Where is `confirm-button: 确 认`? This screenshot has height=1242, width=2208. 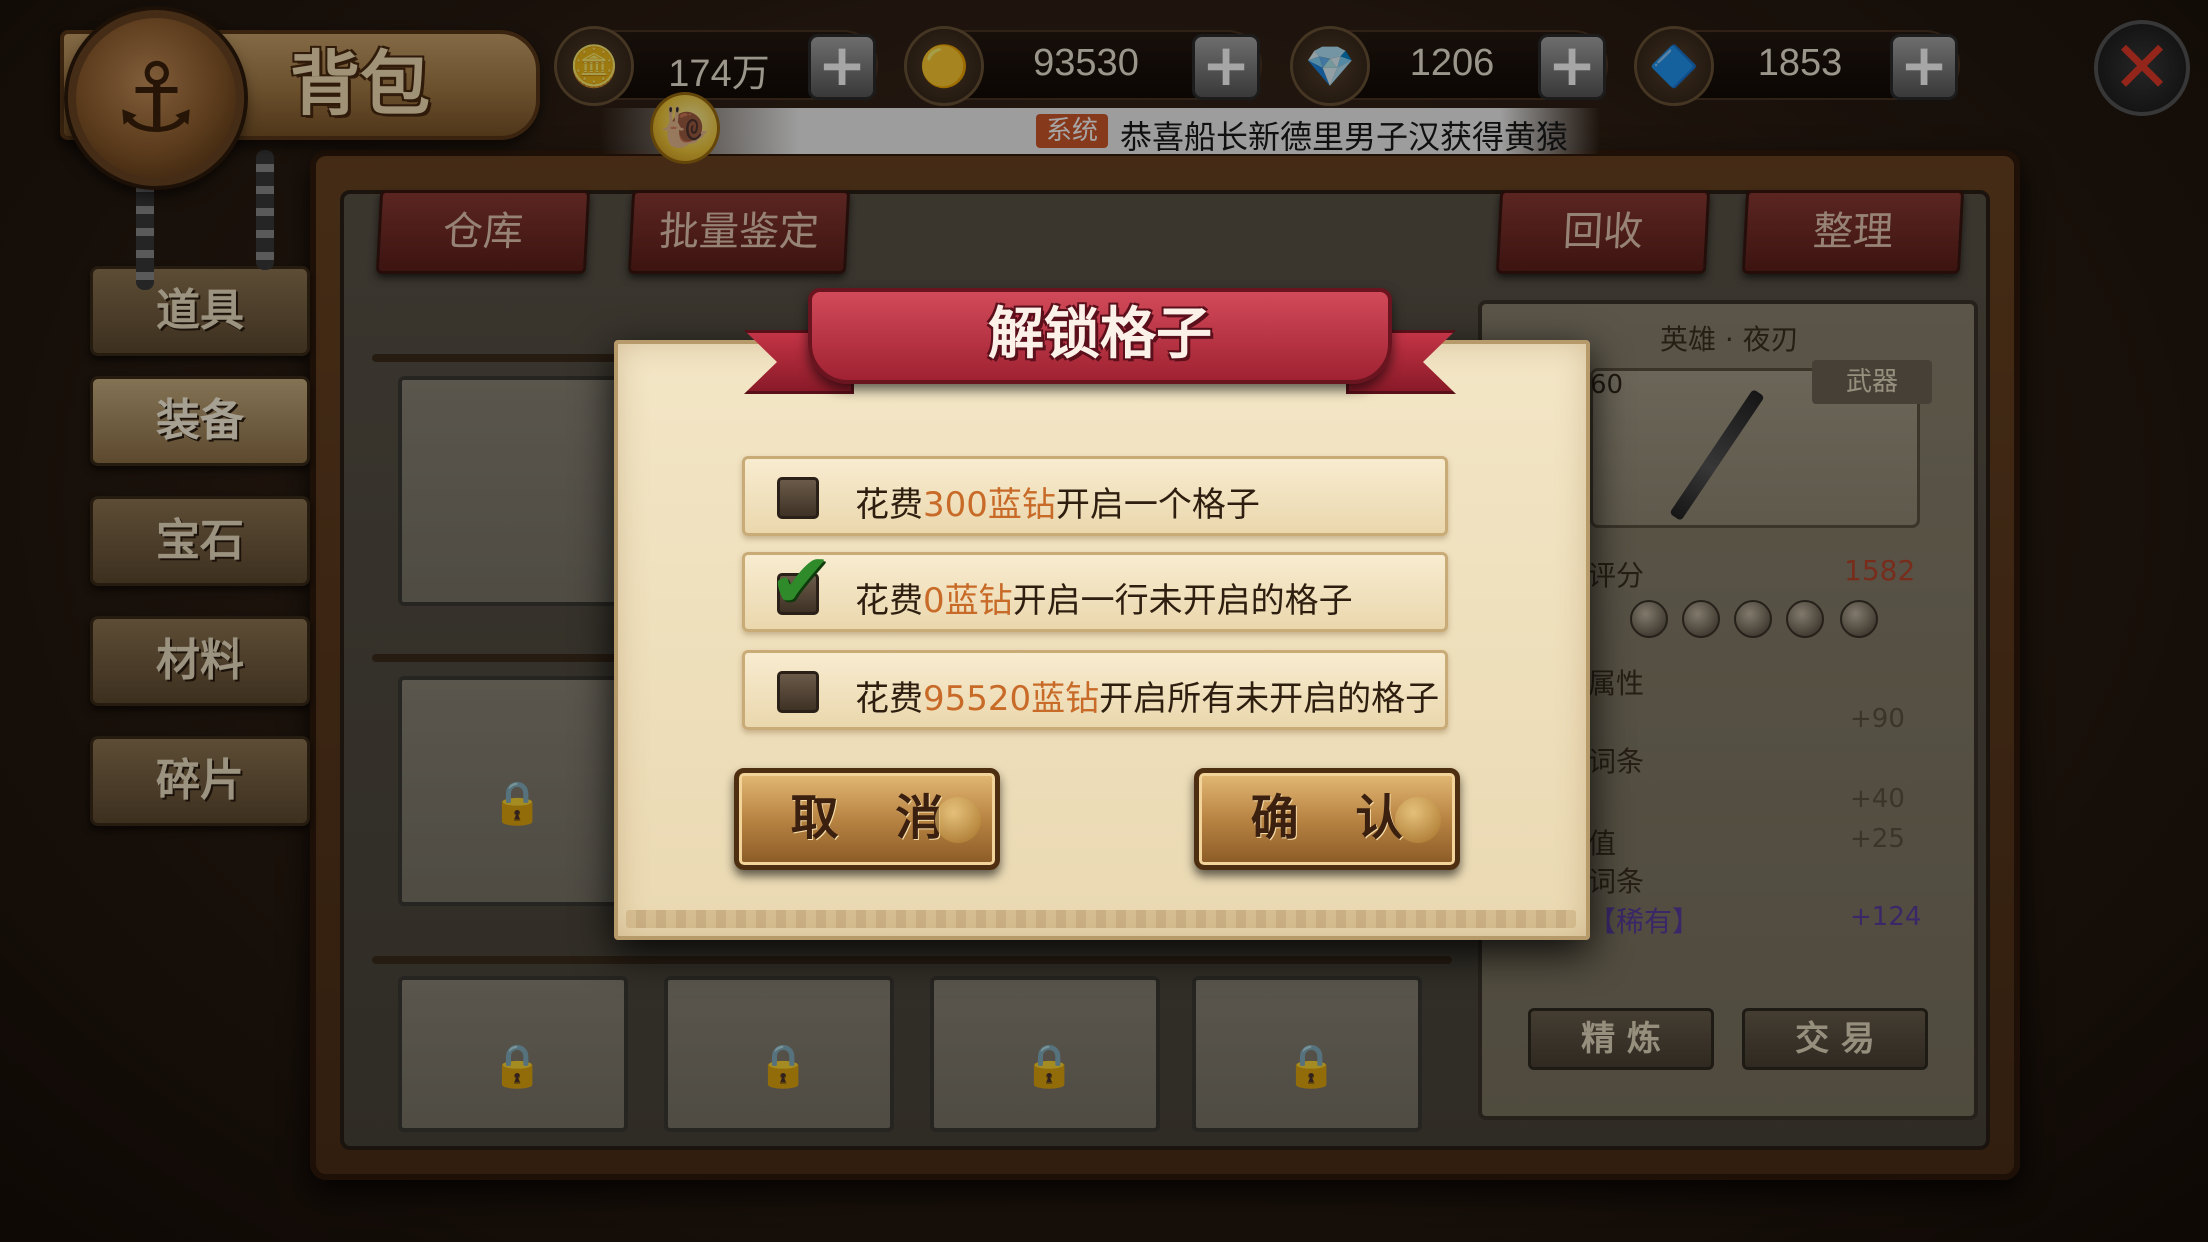
confirm-button: 确 认 is located at coordinates (1327, 819).